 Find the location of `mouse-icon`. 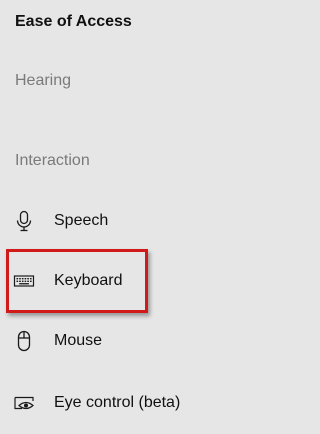

mouse-icon is located at coordinates (24, 341).